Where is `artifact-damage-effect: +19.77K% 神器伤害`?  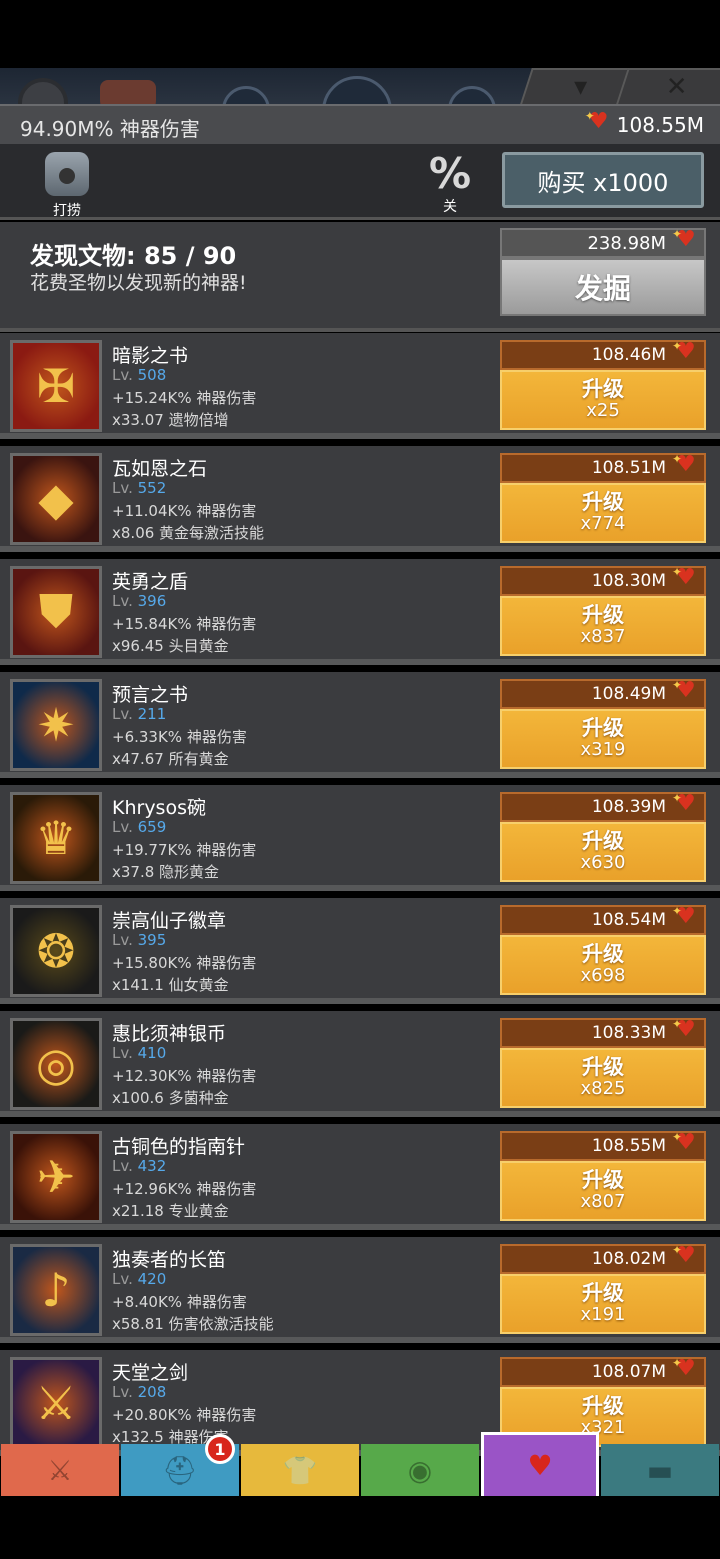 artifact-damage-effect: +19.77K% 神器伤害 is located at coordinates (184, 850).